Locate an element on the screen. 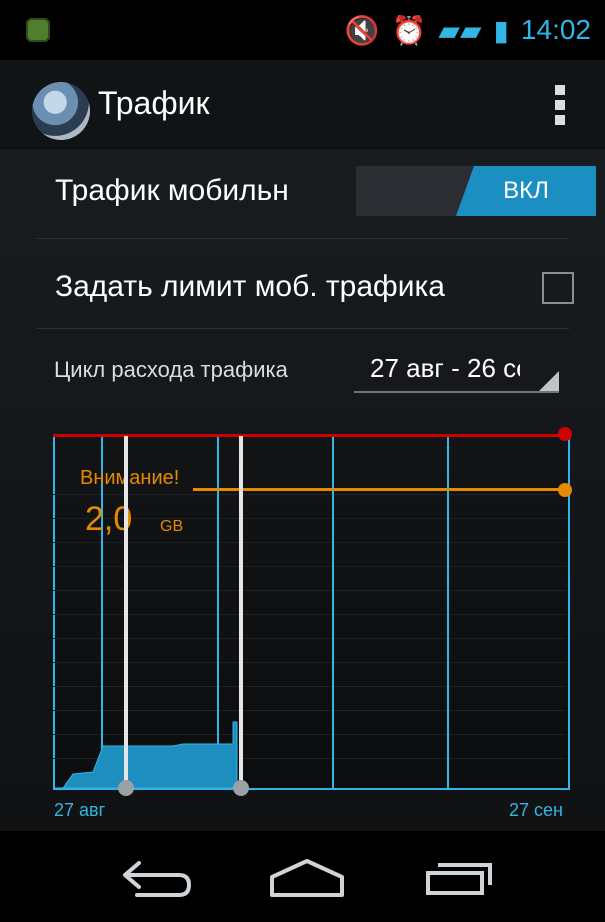 This screenshot has height=922, width=605. sweep-start-line is located at coordinates (126, 612).